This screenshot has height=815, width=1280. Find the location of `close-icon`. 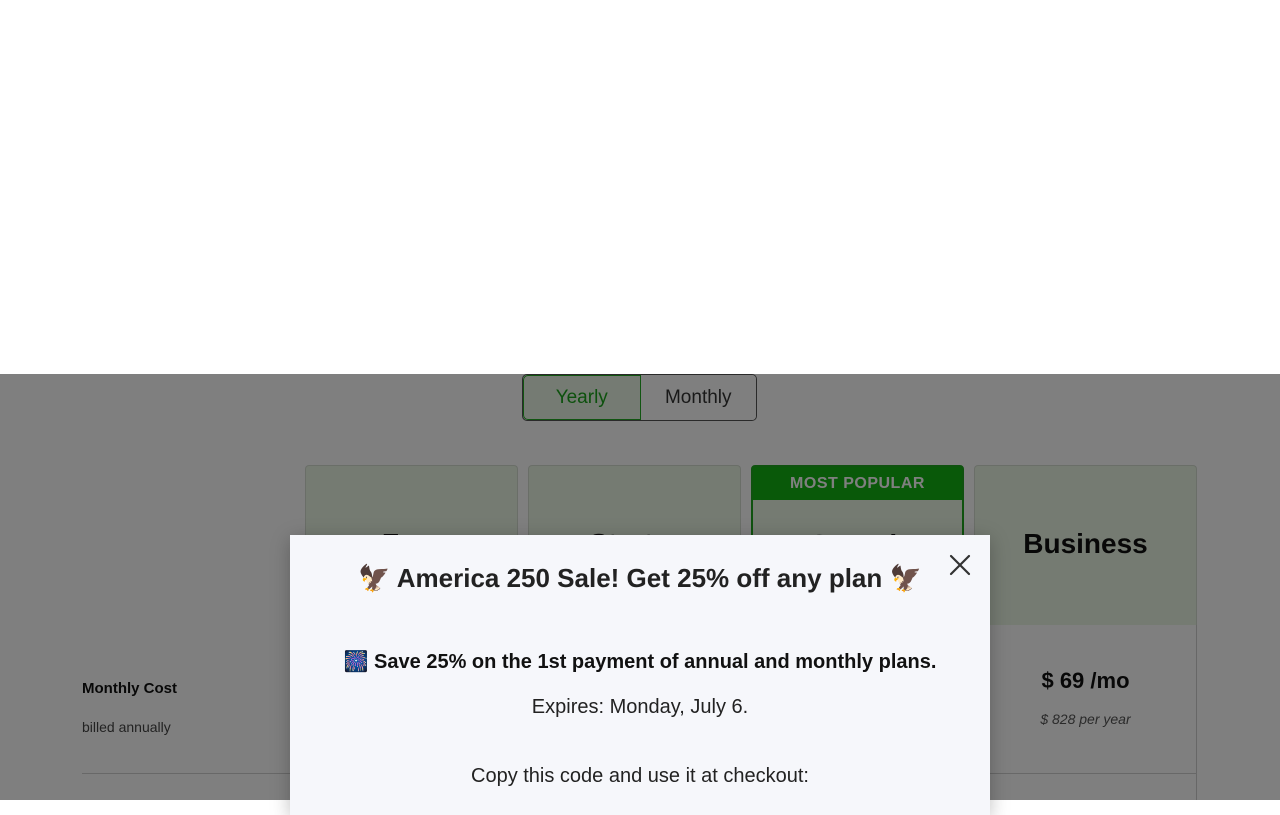

close-icon is located at coordinates (960, 565).